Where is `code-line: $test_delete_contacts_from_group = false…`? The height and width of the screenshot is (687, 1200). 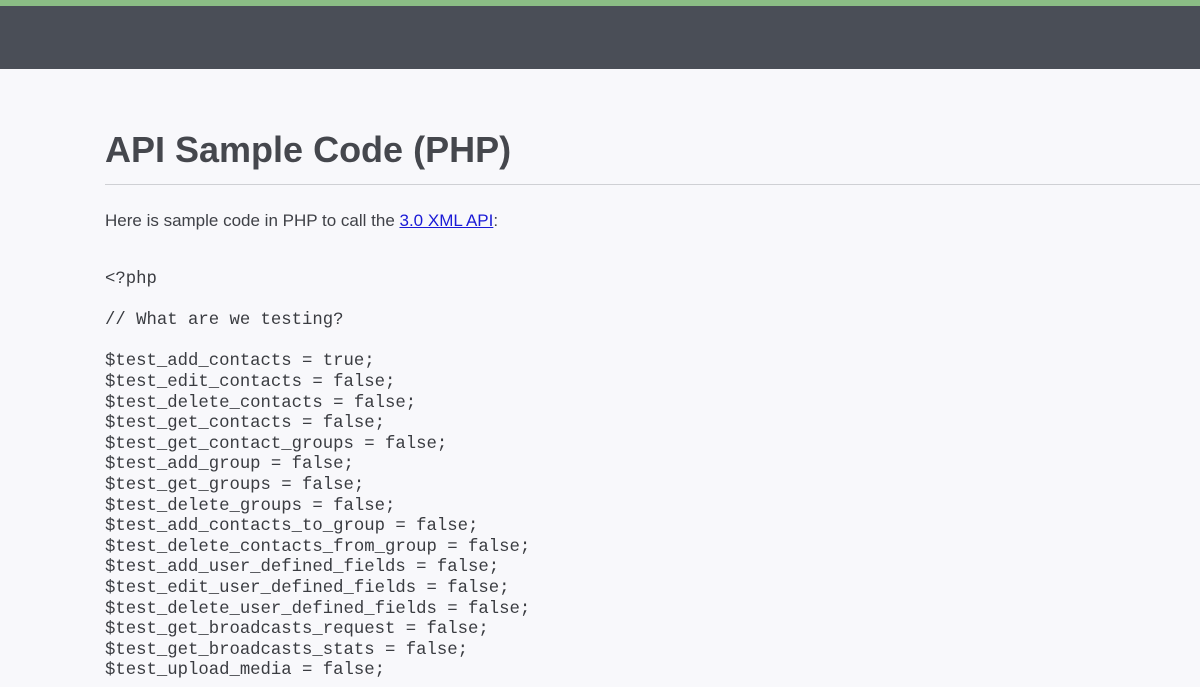 code-line: $test_delete_contacts_from_group = false… is located at coordinates (318, 547).